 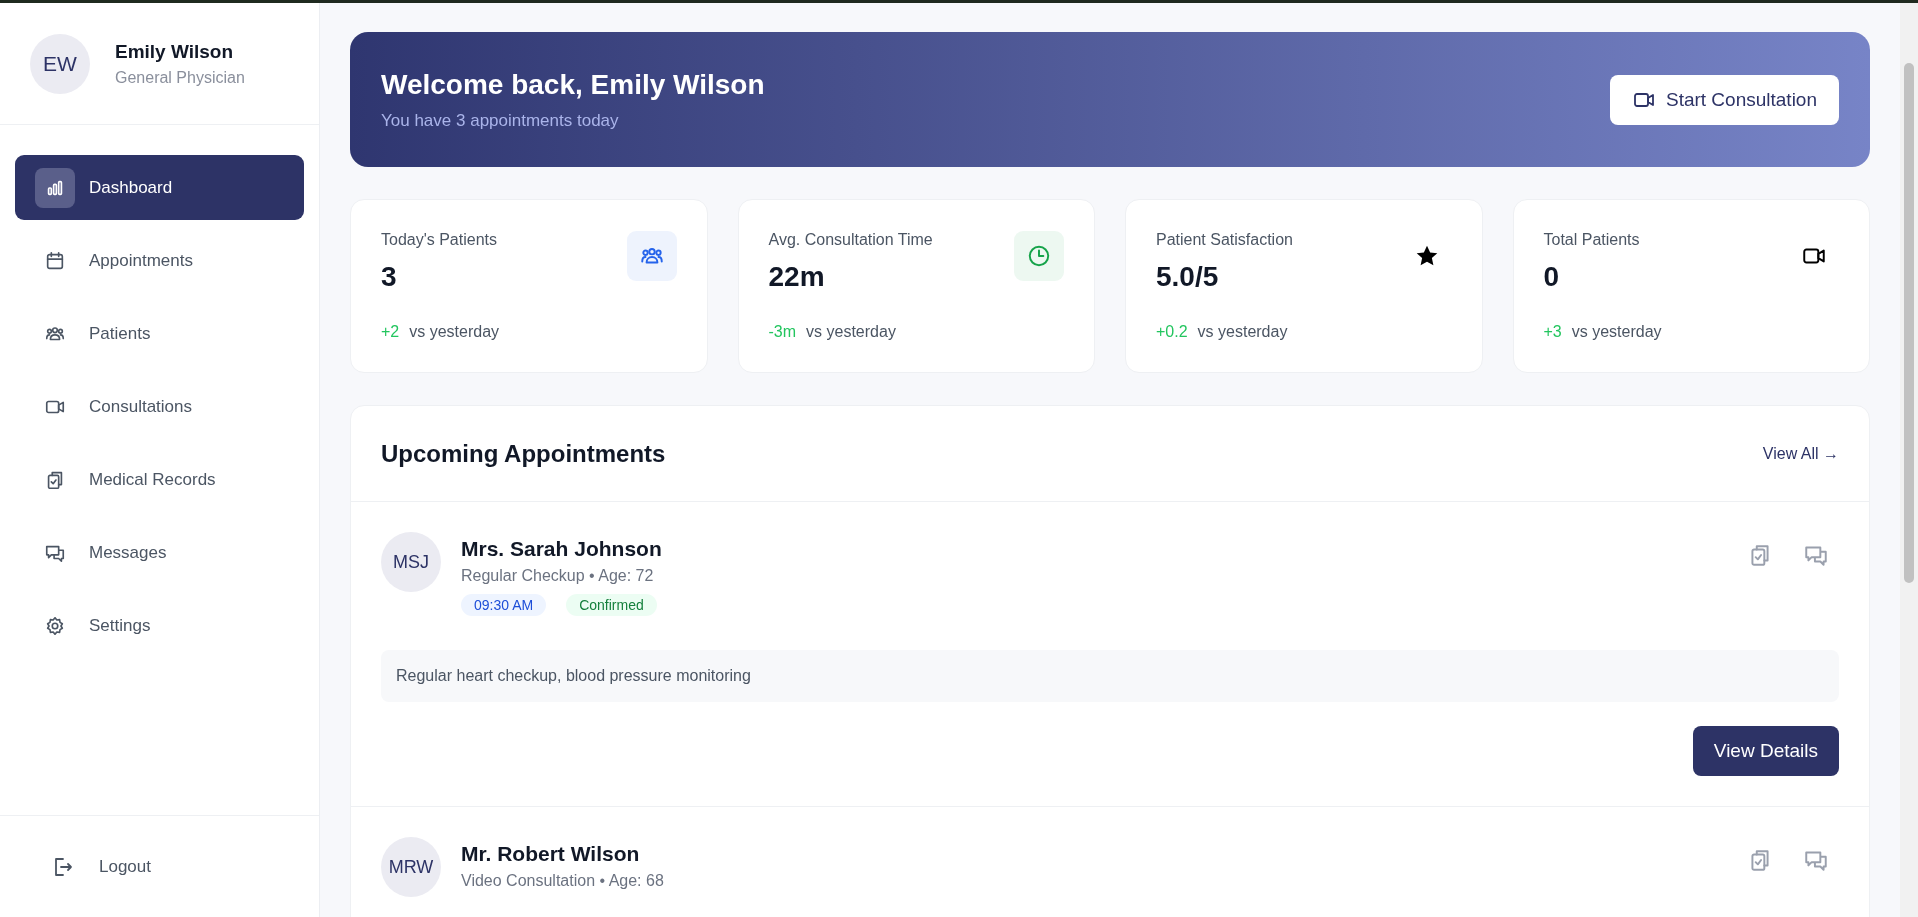 I want to click on stat-change: +2, so click(x=390, y=332).